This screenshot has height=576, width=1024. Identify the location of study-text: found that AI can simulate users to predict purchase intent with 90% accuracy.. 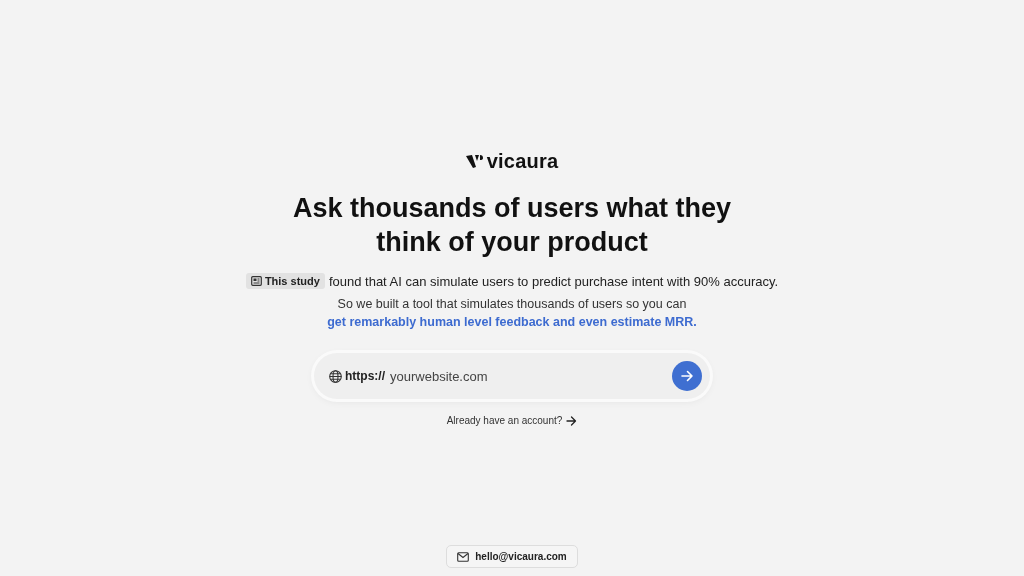
(553, 281).